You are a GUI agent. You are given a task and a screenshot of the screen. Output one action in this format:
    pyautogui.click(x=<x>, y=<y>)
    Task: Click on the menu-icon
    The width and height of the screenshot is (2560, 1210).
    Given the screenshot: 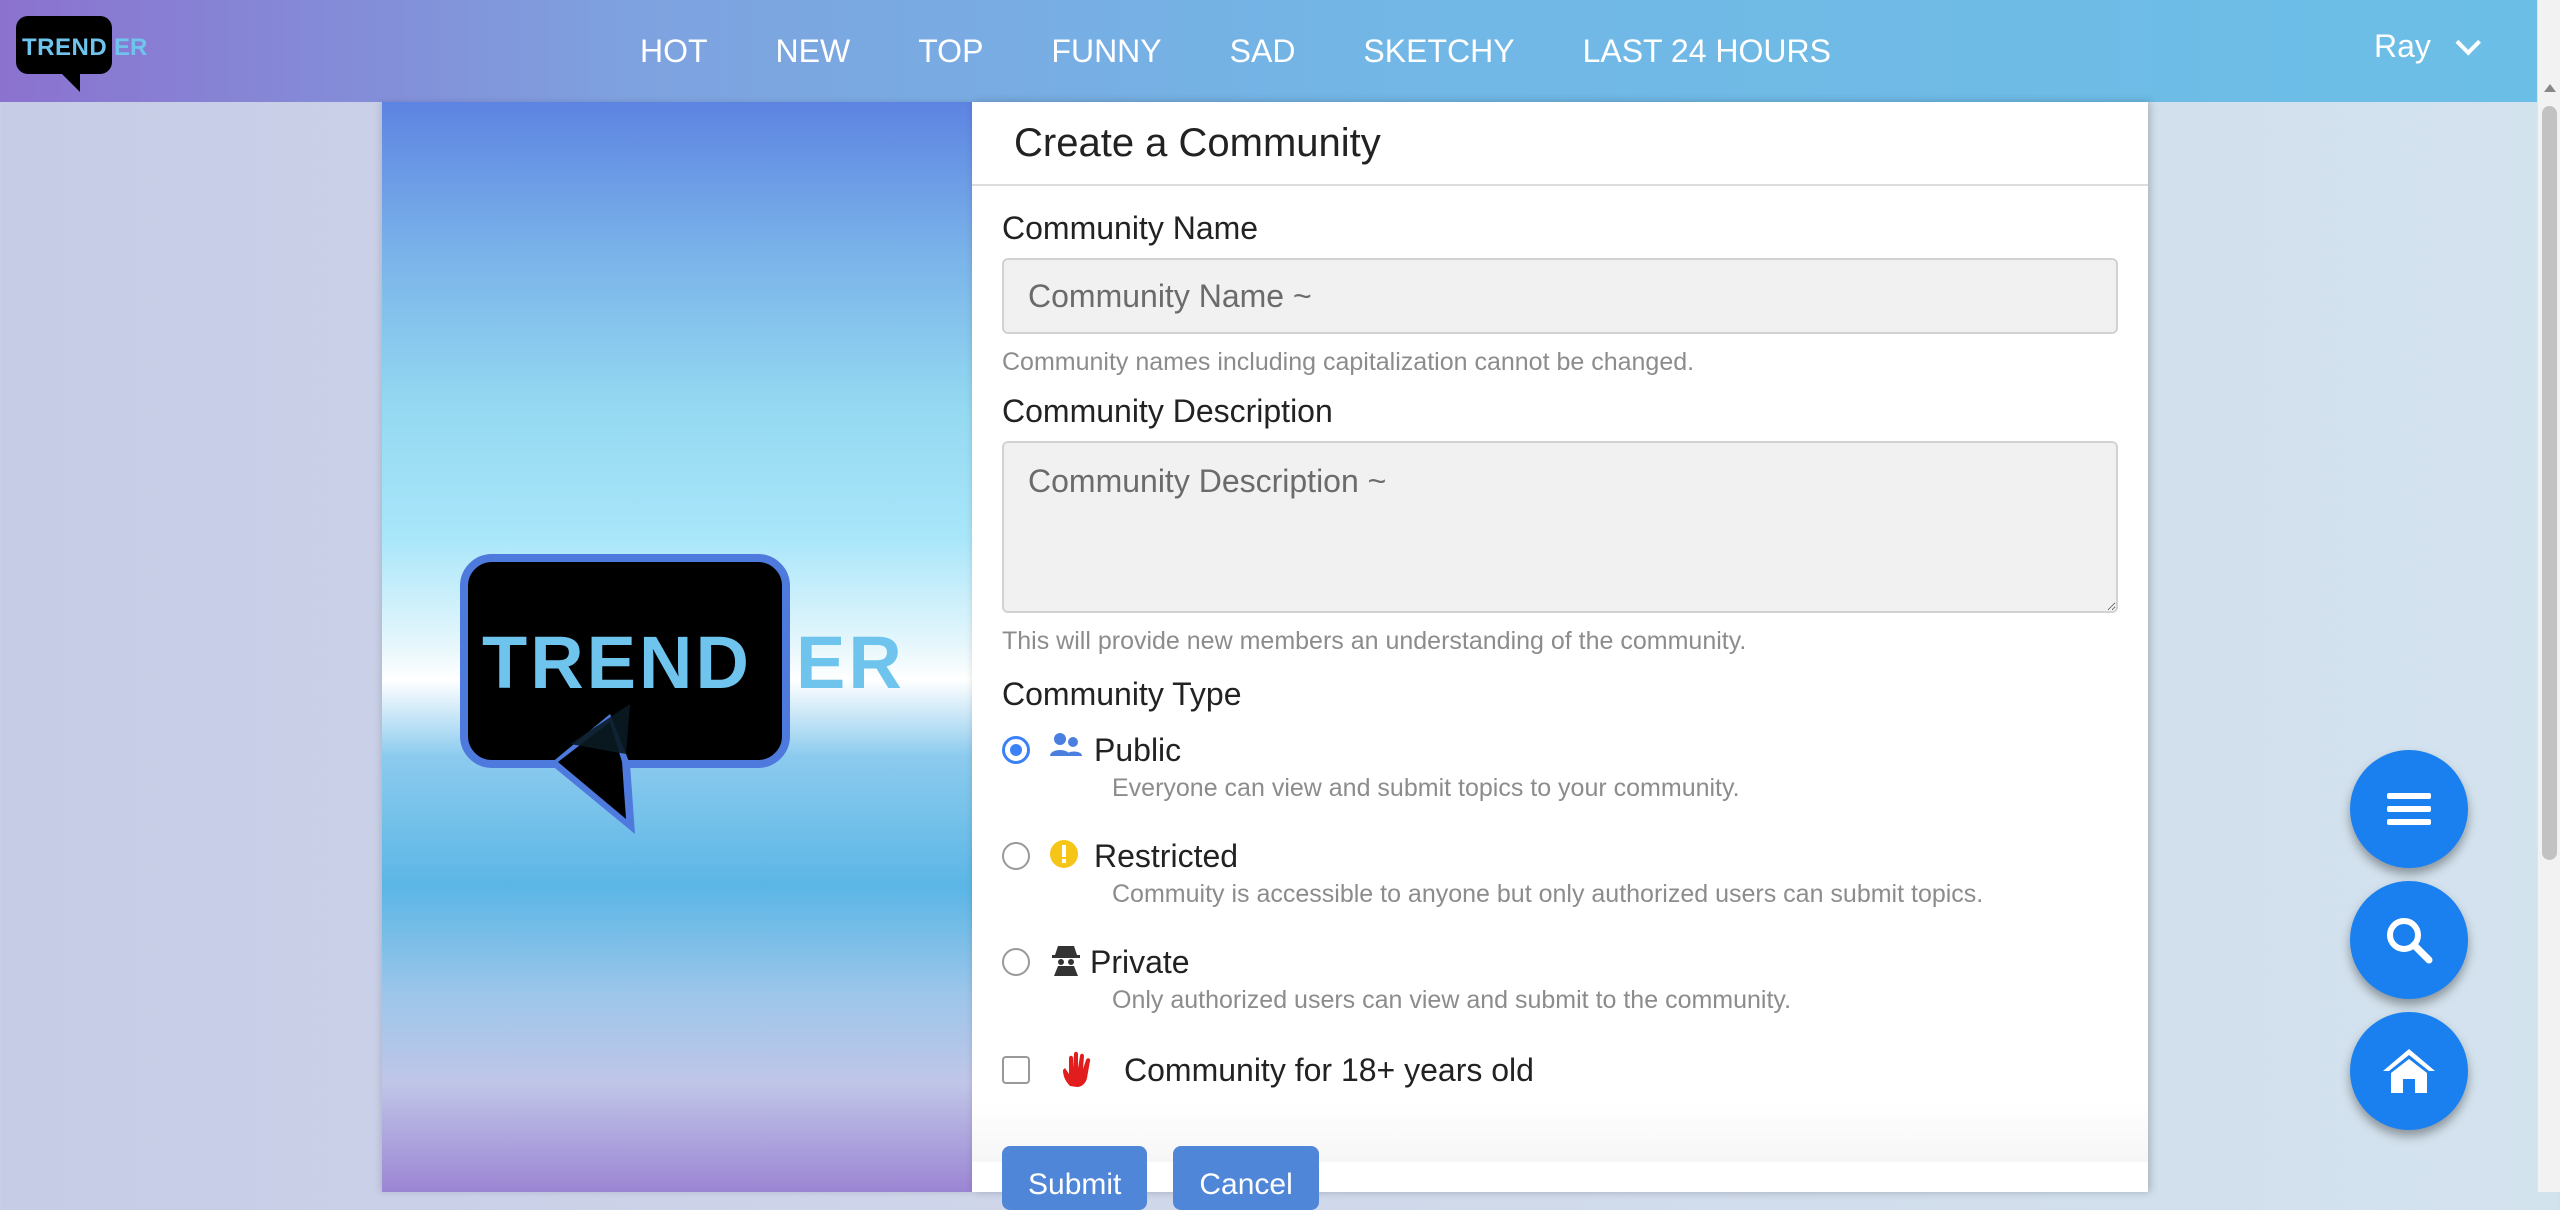 What is the action you would take?
    pyautogui.click(x=2409, y=809)
    